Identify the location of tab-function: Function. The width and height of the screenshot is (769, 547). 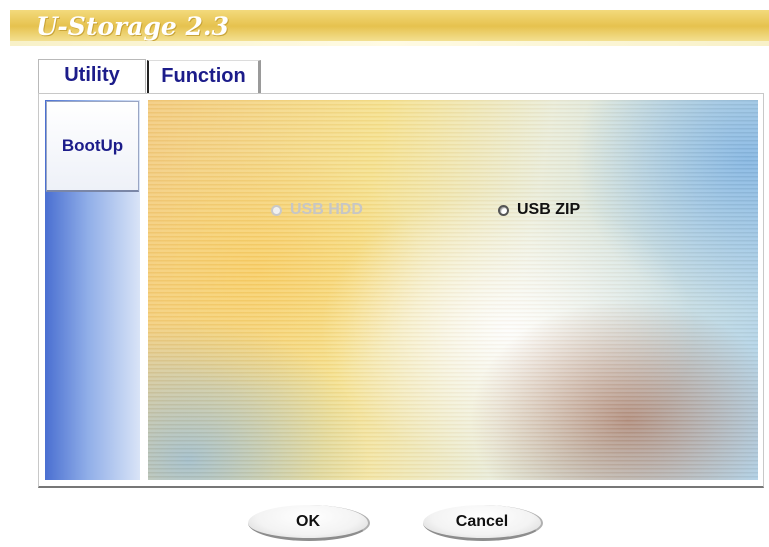
(204, 76).